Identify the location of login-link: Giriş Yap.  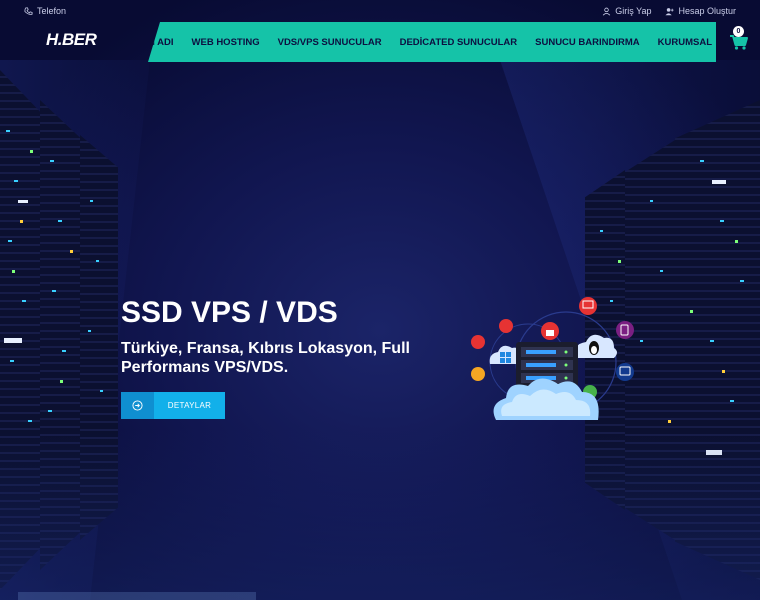
(626, 11).